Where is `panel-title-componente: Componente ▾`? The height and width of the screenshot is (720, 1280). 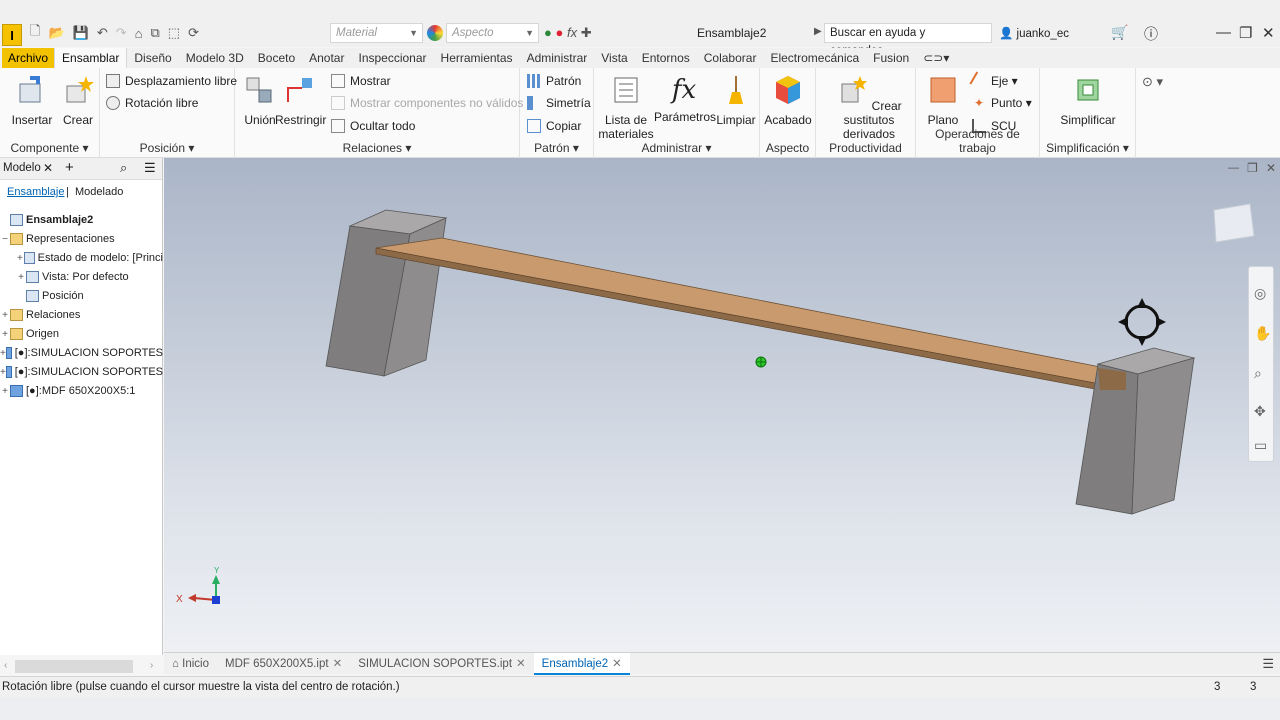
panel-title-componente: Componente ▾ is located at coordinates (49, 148).